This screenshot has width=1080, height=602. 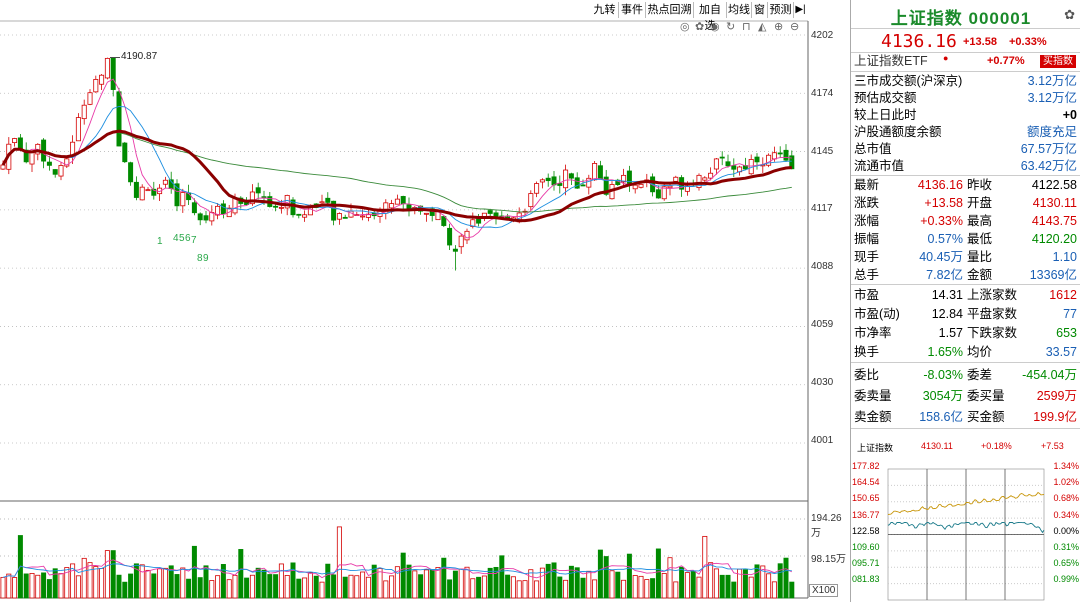 I want to click on quote-value: 1.10, so click(x=1065, y=257).